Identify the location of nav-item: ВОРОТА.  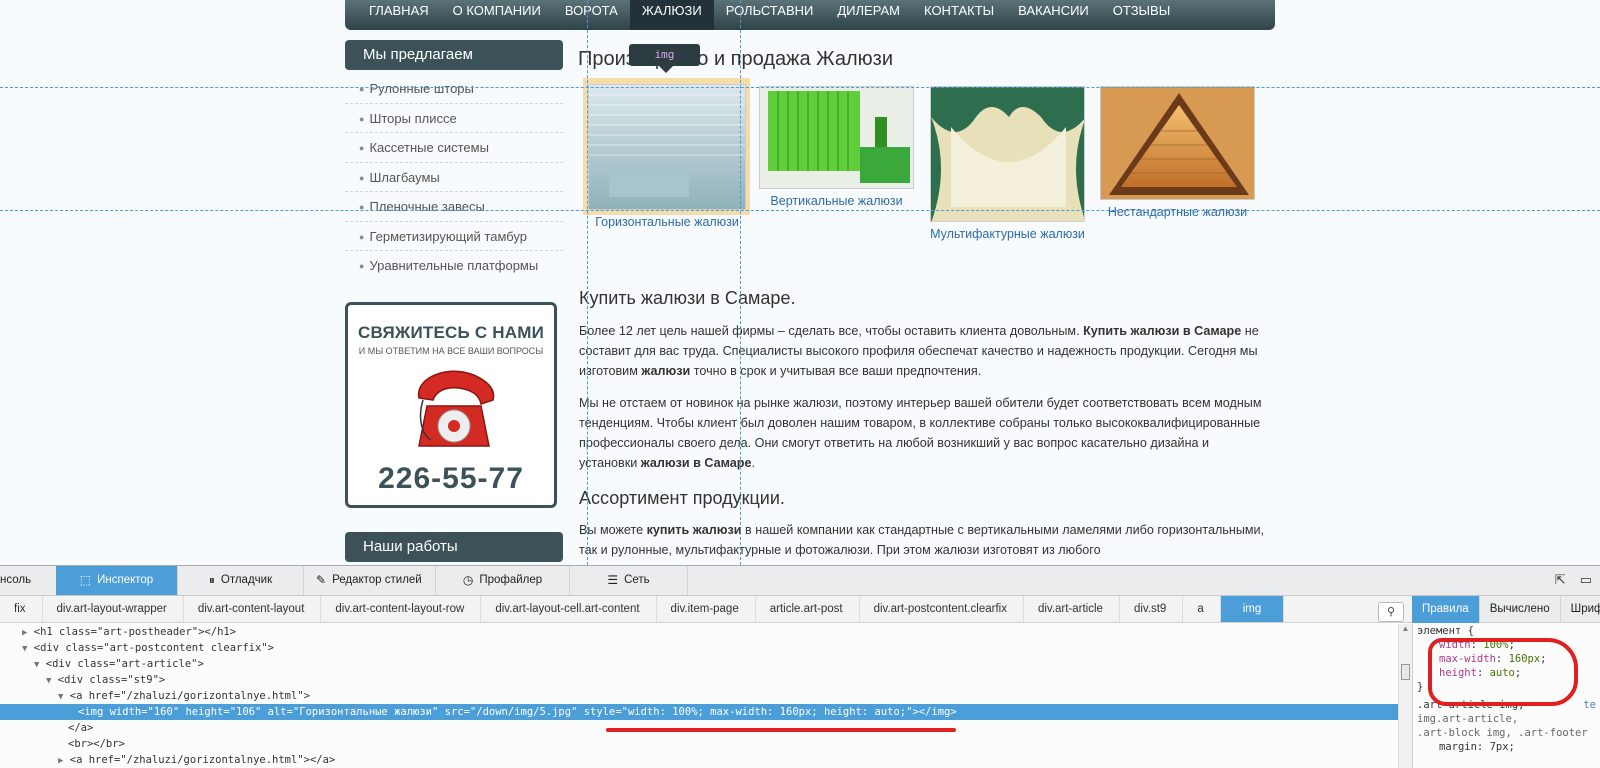
(591, 11).